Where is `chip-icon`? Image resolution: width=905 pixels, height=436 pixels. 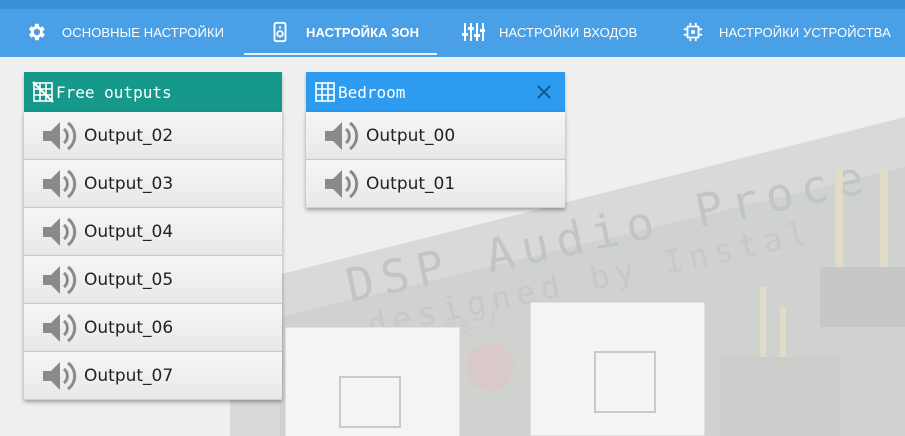 chip-icon is located at coordinates (693, 32).